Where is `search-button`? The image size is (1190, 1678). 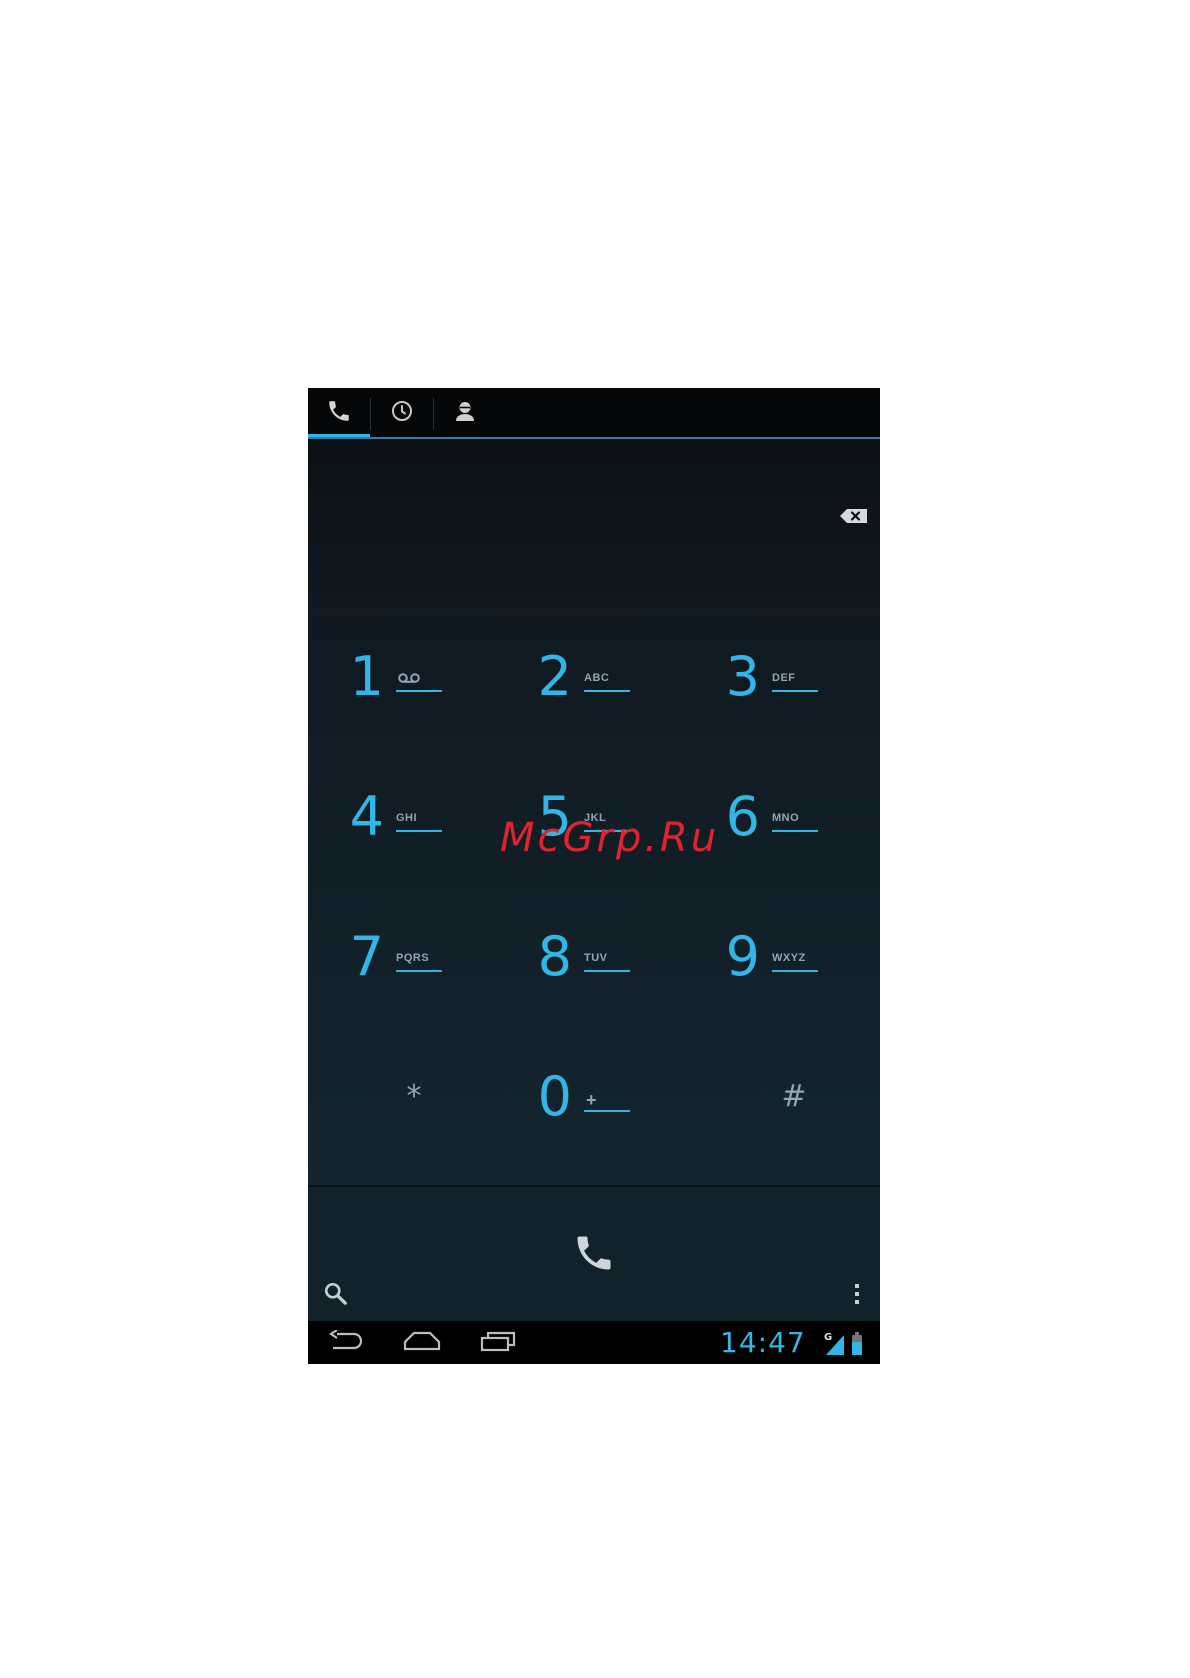 search-button is located at coordinates (336, 1296).